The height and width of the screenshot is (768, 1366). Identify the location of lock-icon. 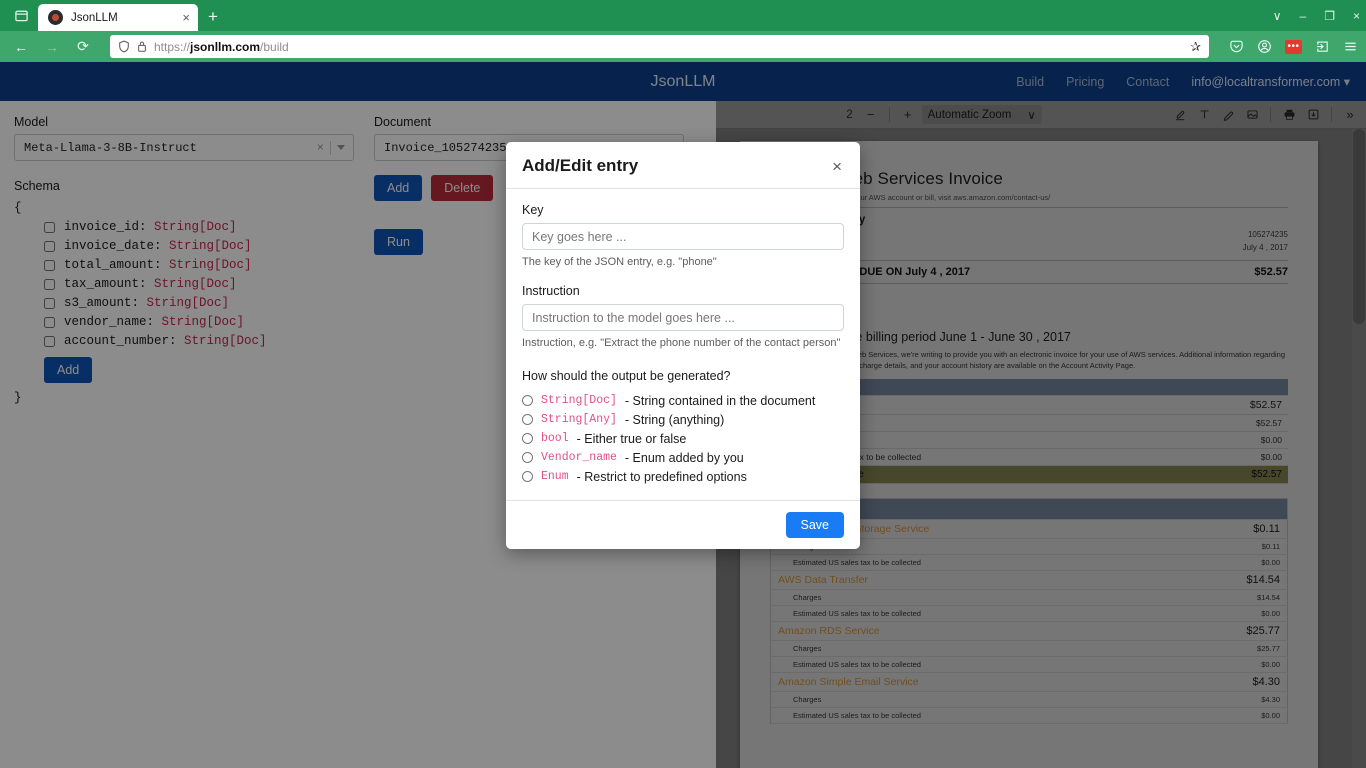
(142, 46).